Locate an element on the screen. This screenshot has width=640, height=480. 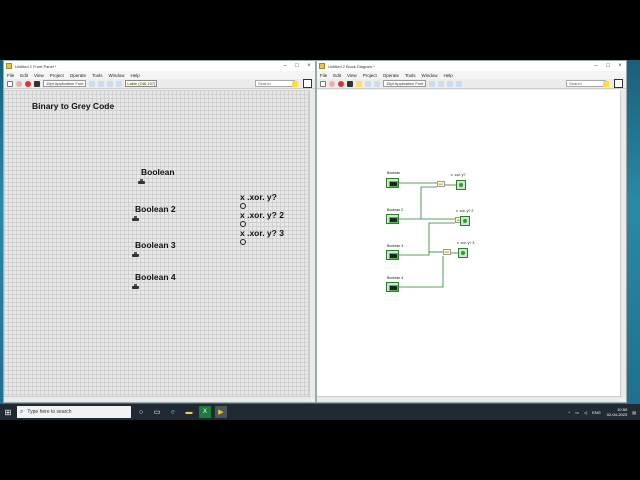
file-explorer-icon: ▬ is located at coordinates (189, 412).